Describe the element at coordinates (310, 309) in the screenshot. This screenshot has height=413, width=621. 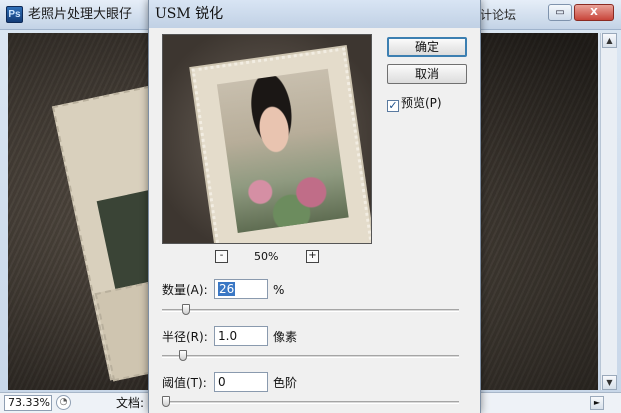
I see `amount-slider` at that location.